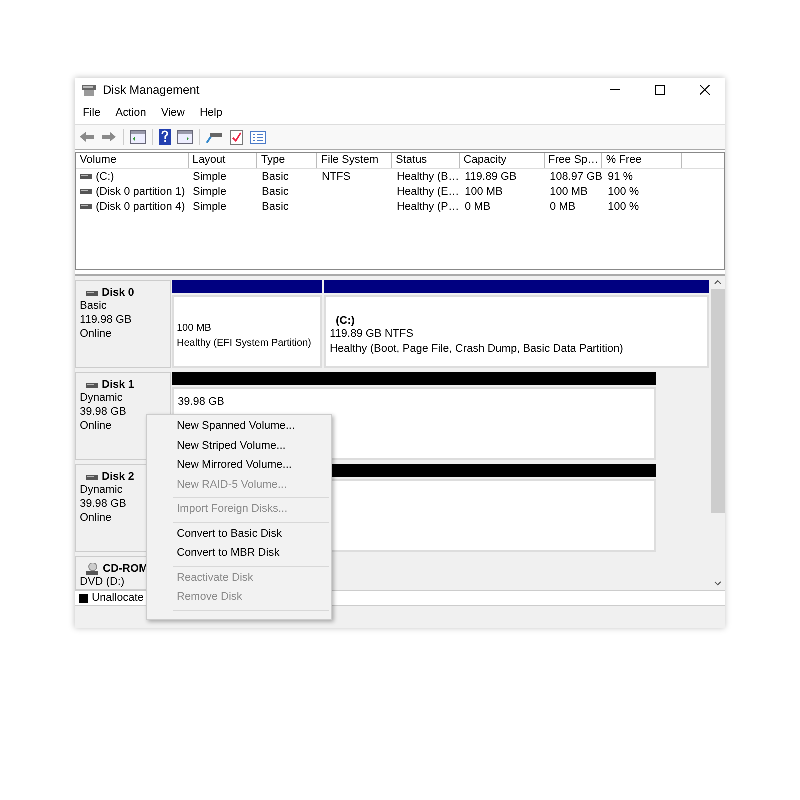 This screenshot has height=800, width=800. I want to click on menu-item: View, so click(173, 113).